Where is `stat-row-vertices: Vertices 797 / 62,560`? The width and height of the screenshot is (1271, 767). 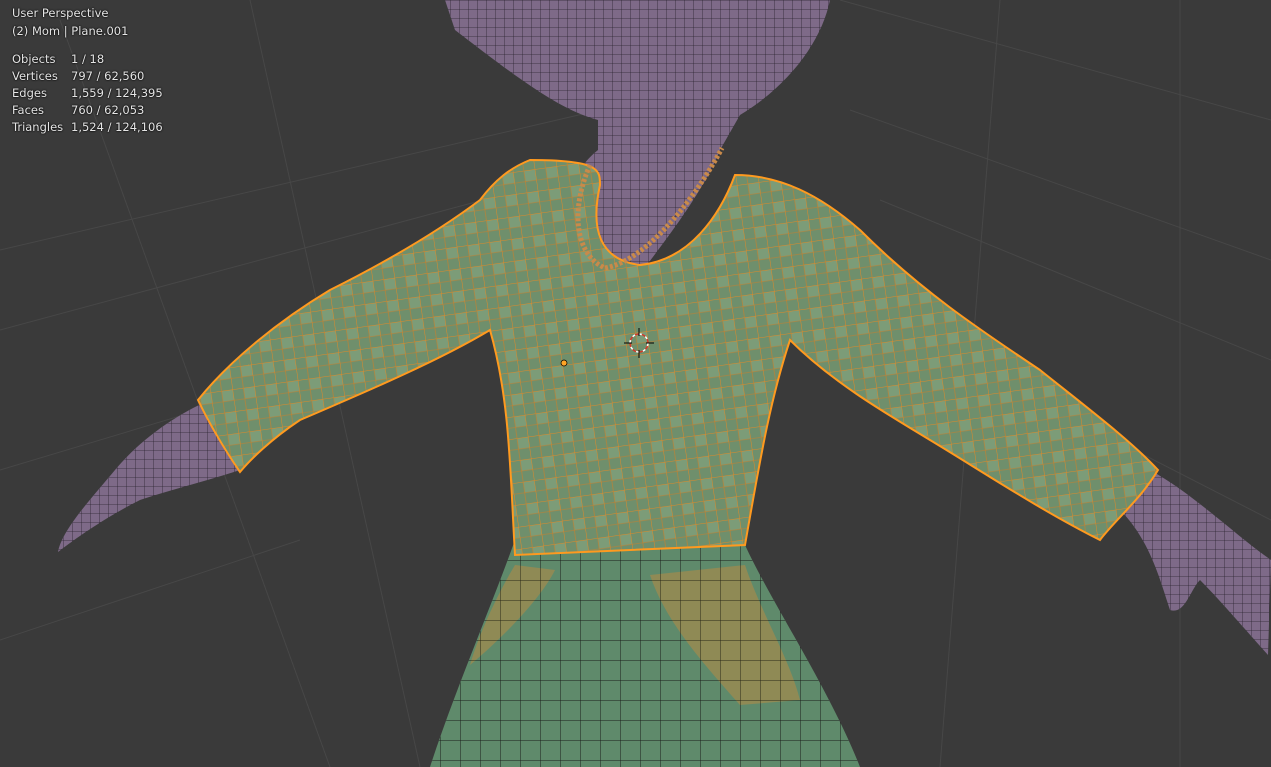
stat-row-vertices: Vertices 797 / 62,560 is located at coordinates (87, 76).